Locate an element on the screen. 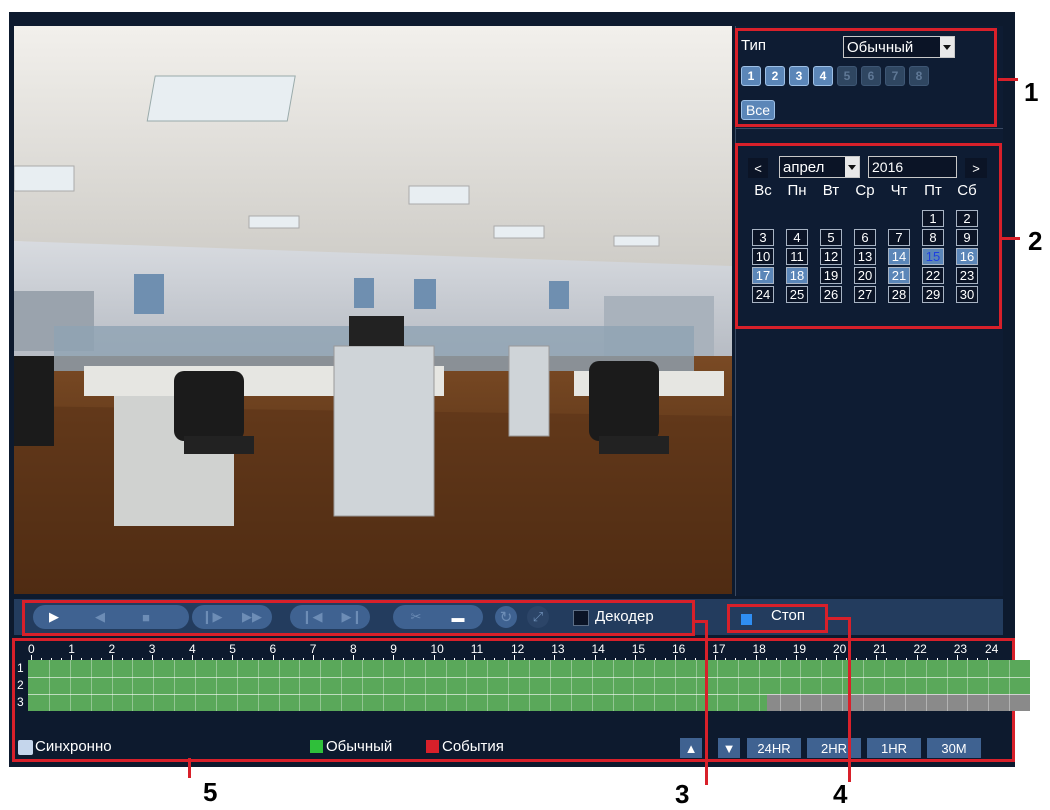  next-frame-icon: ▶❙ is located at coordinates (352, 617).